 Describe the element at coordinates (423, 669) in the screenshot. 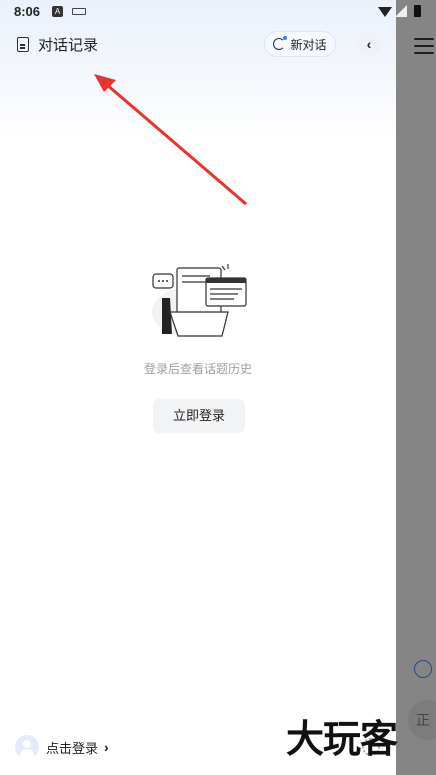

I see `globe-icon` at that location.